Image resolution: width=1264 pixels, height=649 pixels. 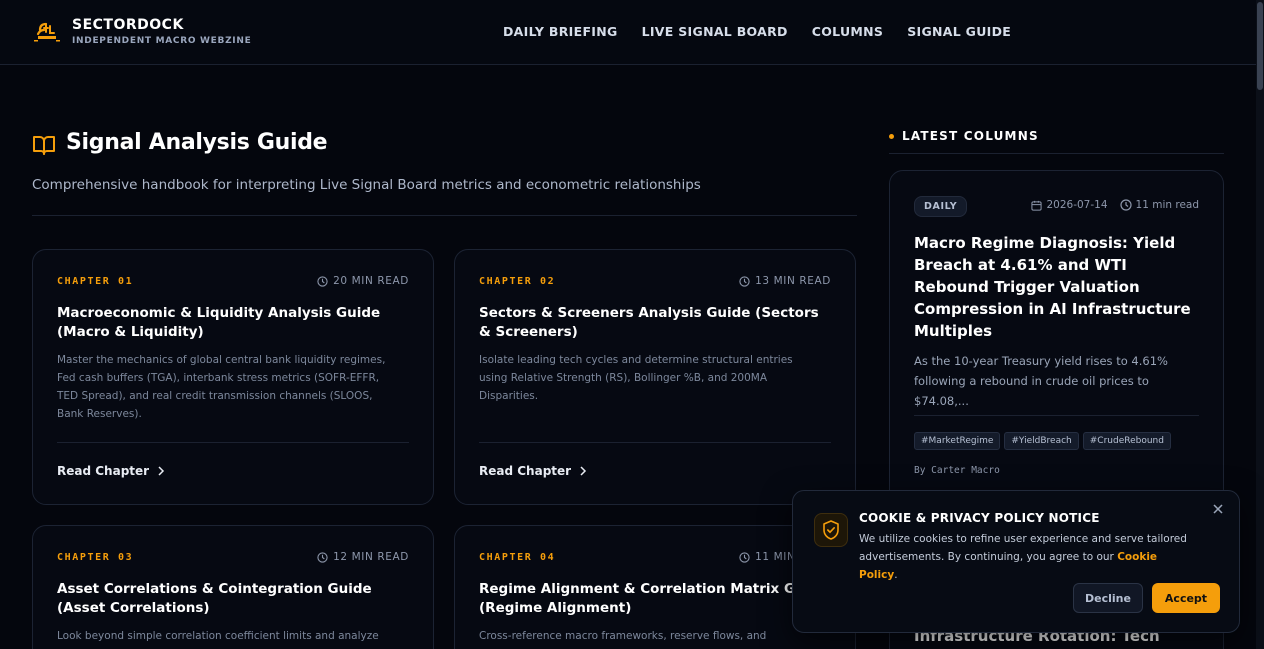 What do you see at coordinates (95, 281) in the screenshot?
I see `chapter-label: CHAPTER 01` at bounding box center [95, 281].